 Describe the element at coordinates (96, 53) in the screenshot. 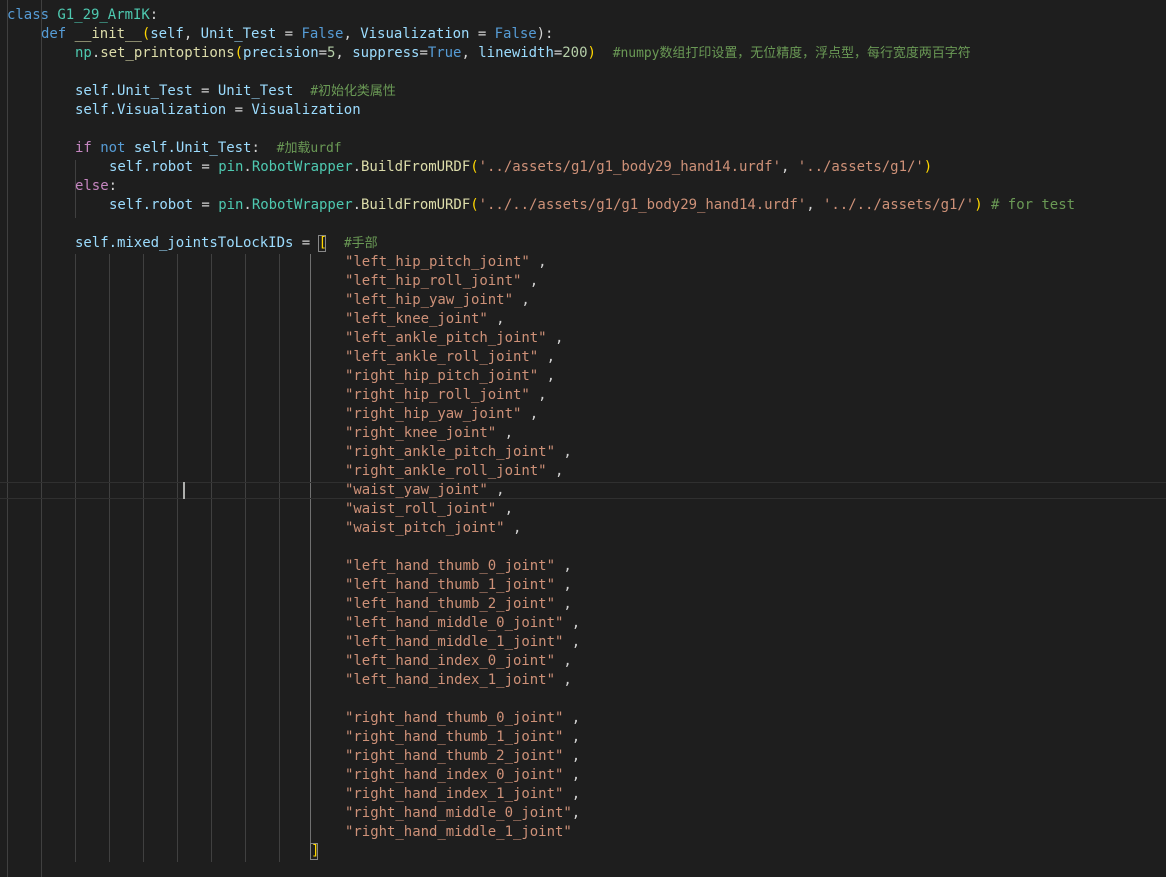

I see `punct: .` at that location.